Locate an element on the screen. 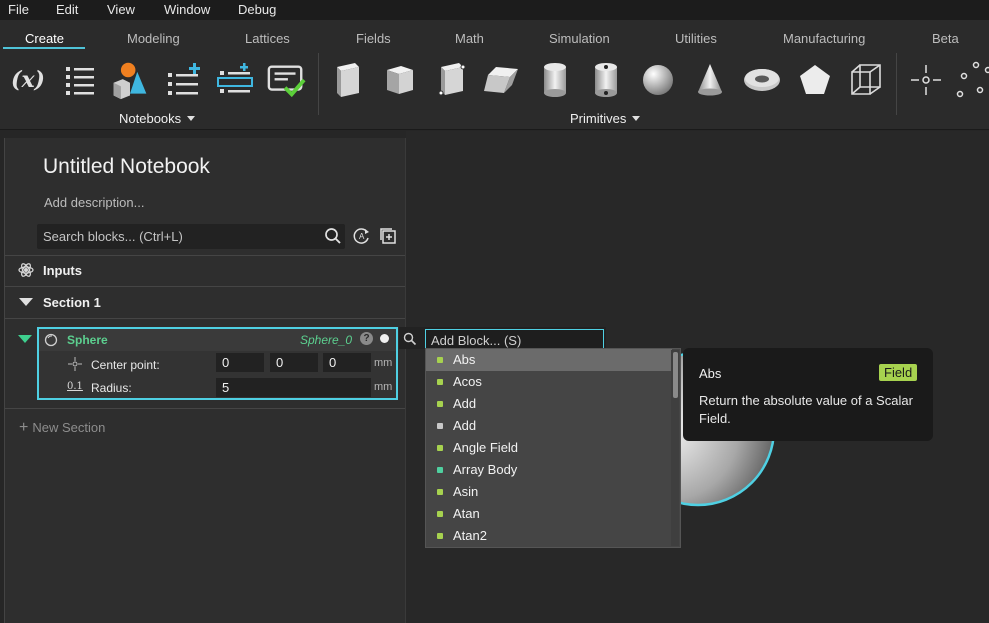 The height and width of the screenshot is (623, 989). checklist-icon is located at coordinates (286, 80).